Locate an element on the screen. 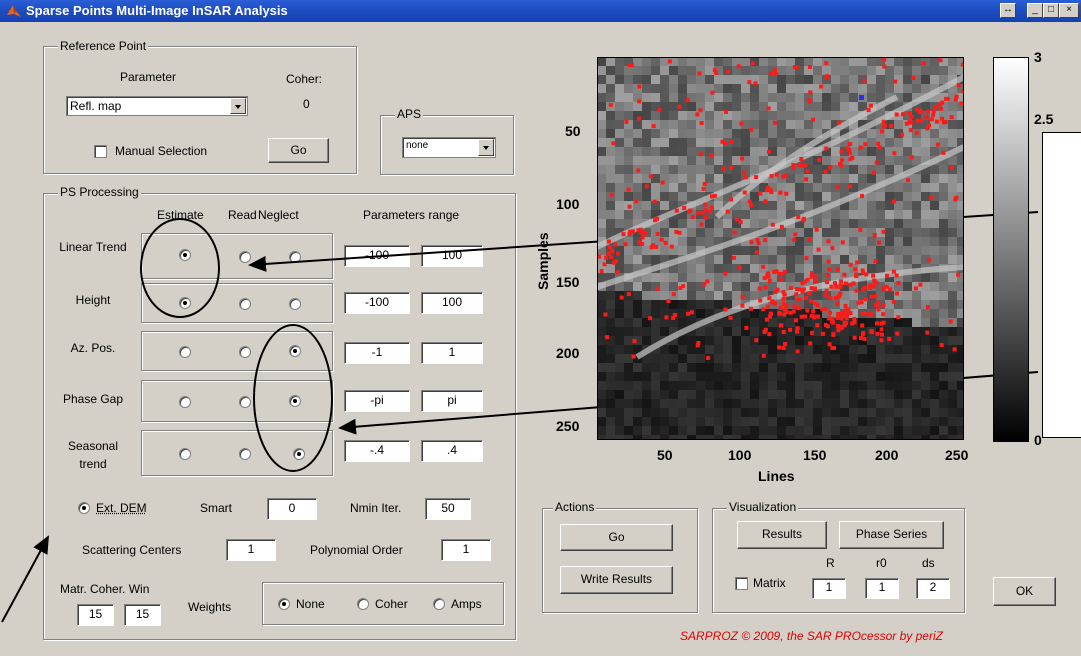 The image size is (1081, 656). r0-label: r0 is located at coordinates (881, 563).